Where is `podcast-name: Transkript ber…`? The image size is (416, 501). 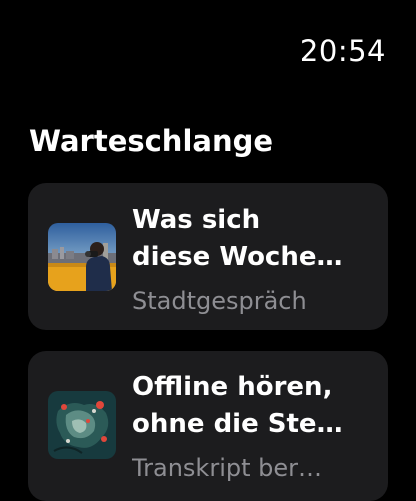
podcast-name: Transkript ber… is located at coordinates (227, 468).